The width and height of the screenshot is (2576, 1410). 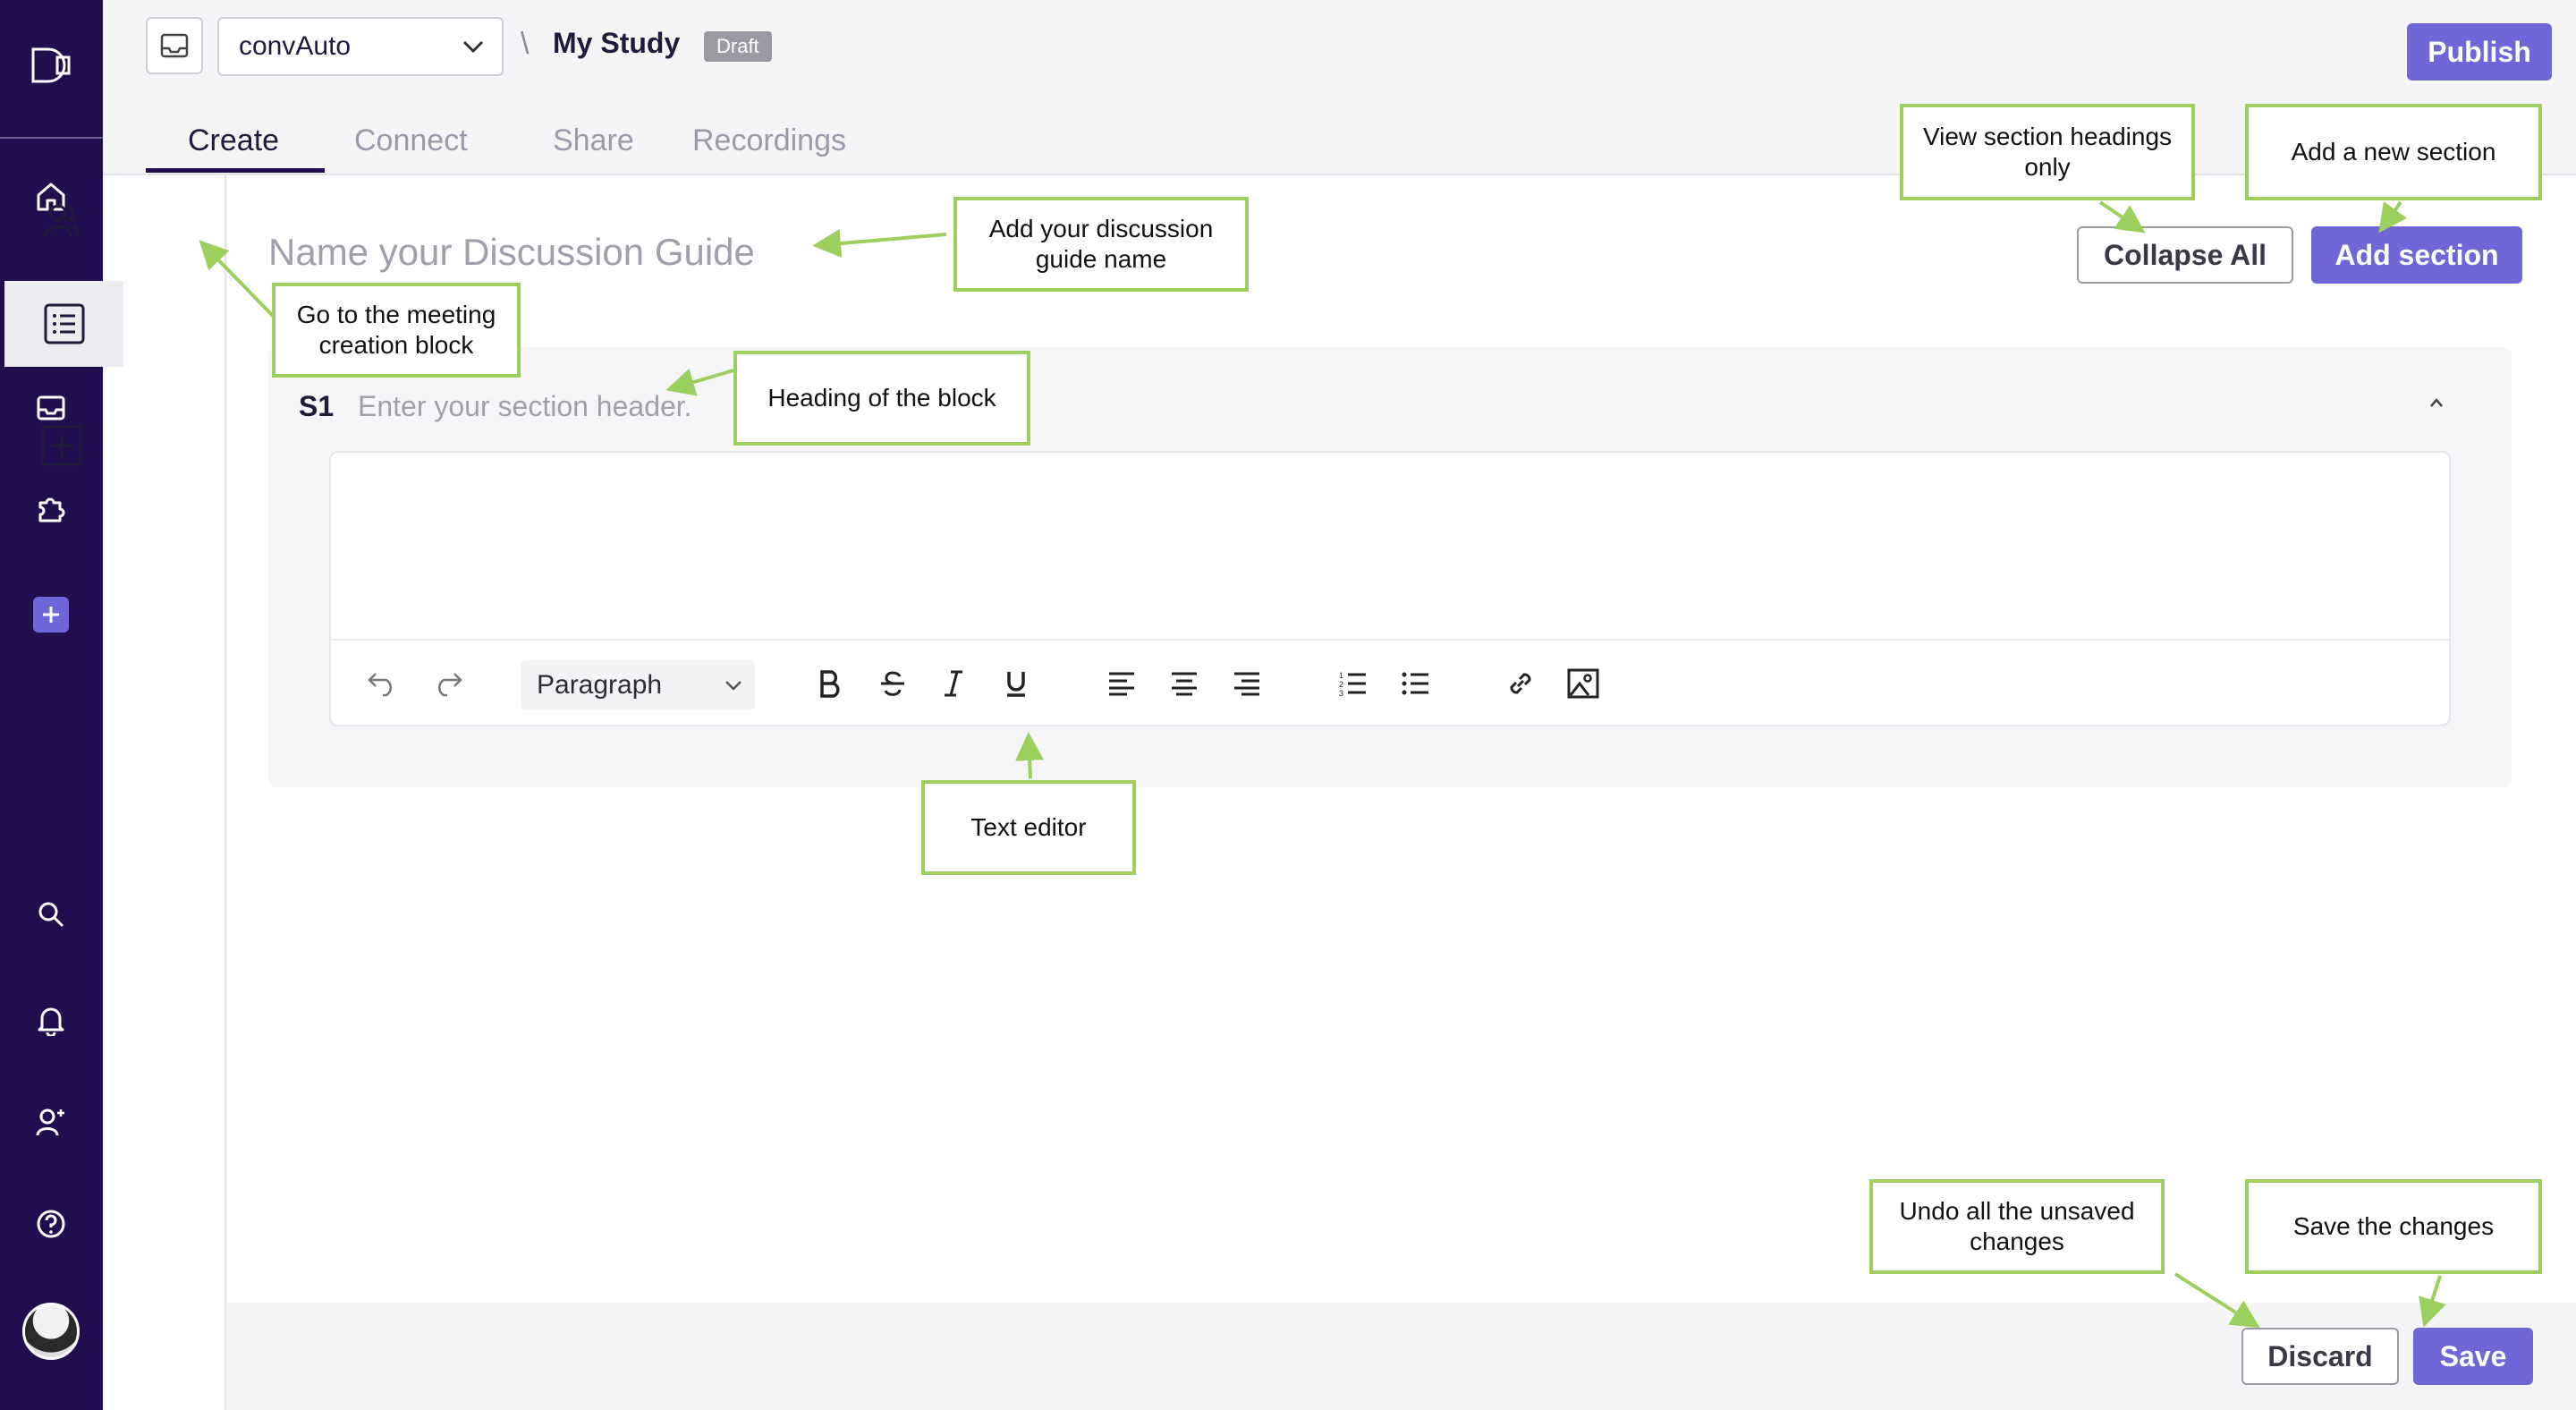 I want to click on add-section-button: Add section, so click(x=2416, y=255).